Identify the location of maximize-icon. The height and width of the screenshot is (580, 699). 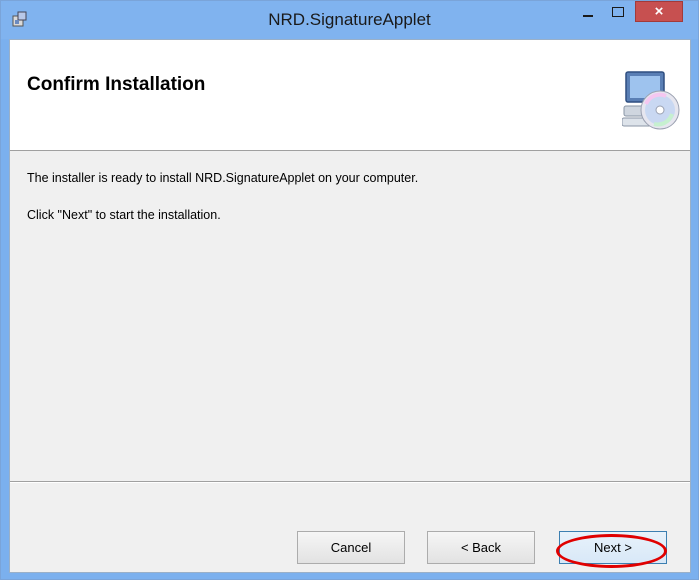
(618, 12).